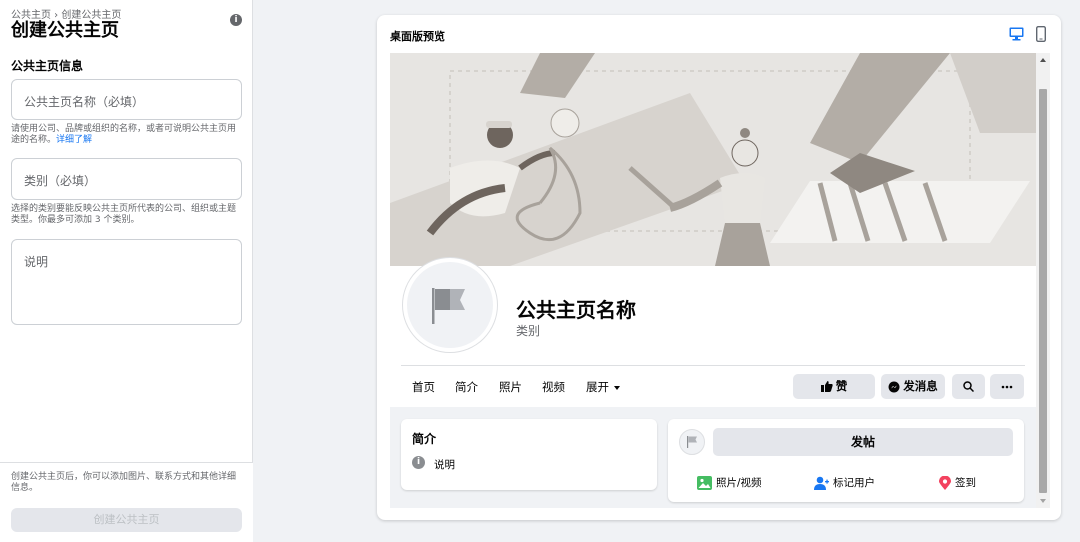 The width and height of the screenshot is (1080, 542). Describe the element at coordinates (126, 520) in the screenshot. I see `create-page-button: 创建公共主页` at that location.